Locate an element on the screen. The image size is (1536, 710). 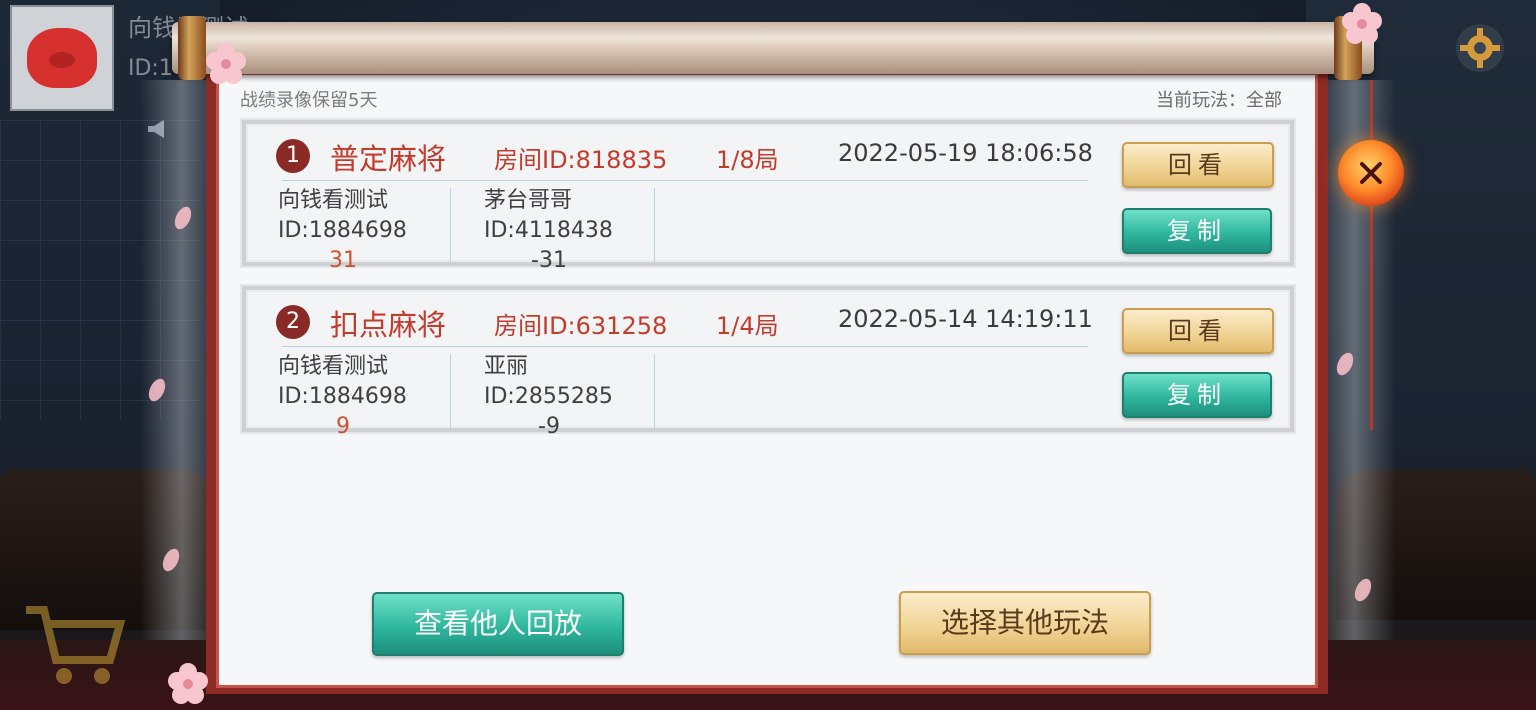
close-icon is located at coordinates (1371, 173).